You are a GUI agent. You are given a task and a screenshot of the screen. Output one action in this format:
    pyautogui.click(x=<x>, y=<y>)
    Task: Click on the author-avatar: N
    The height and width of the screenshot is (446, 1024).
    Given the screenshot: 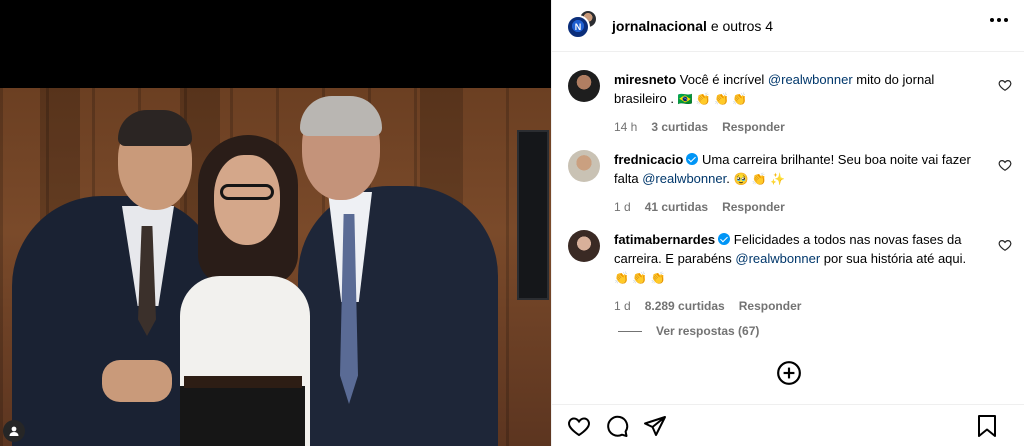 What is the action you would take?
    pyautogui.click(x=578, y=26)
    